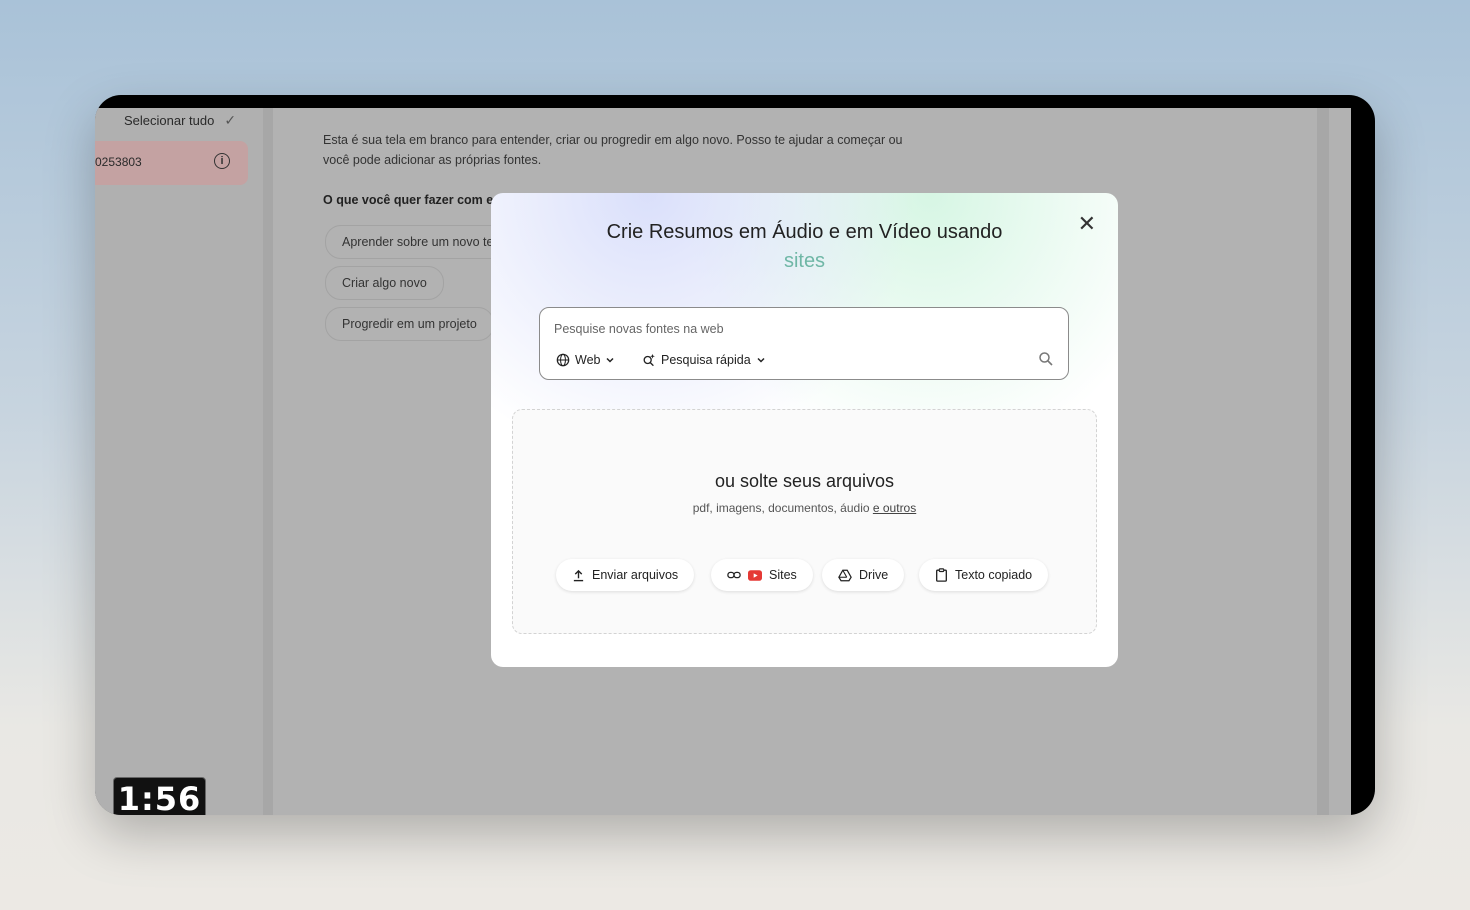 The image size is (1470, 910). I want to click on source-title: 0253803, so click(118, 162).